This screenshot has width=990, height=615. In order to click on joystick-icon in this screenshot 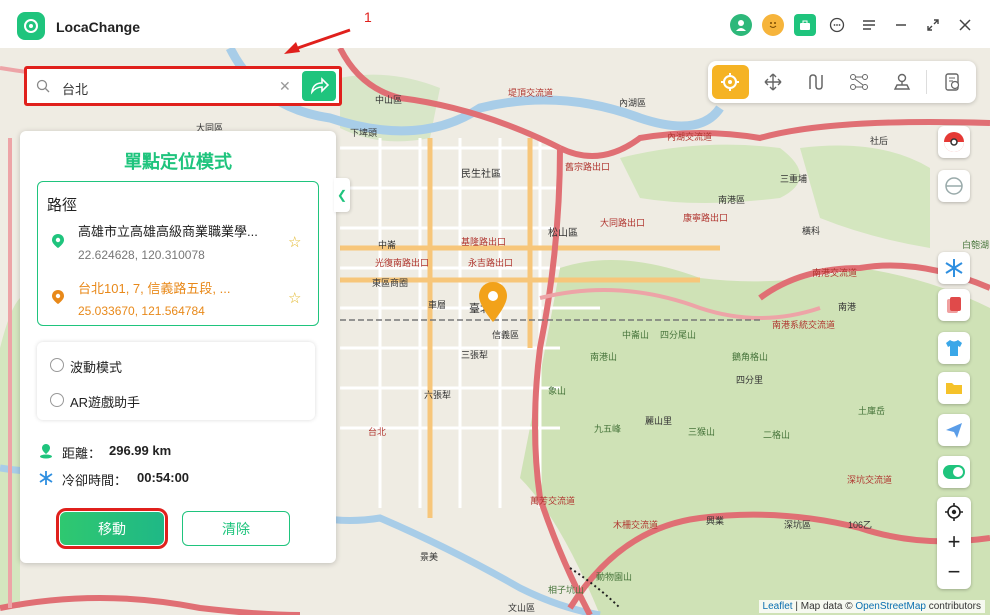, I will do `click(901, 82)`.